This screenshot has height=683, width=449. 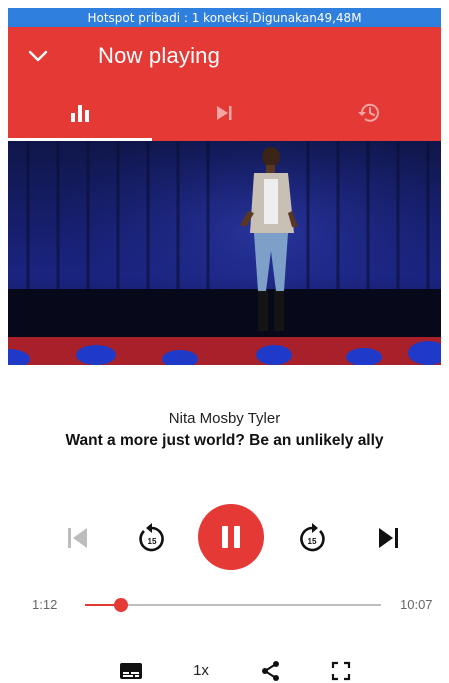 I want to click on replay-15-icon: 15, so click(x=151, y=537).